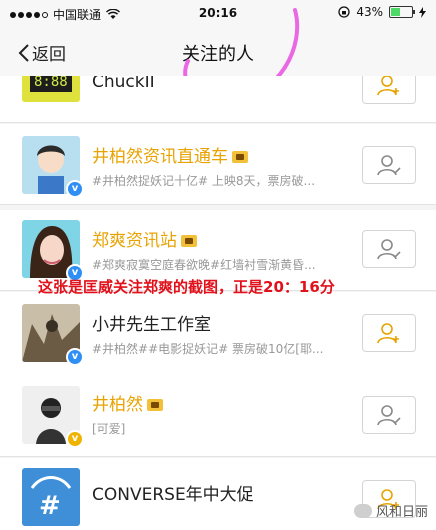 The image size is (436, 530). What do you see at coordinates (402, 12) in the screenshot?
I see `battery-icon` at bounding box center [402, 12].